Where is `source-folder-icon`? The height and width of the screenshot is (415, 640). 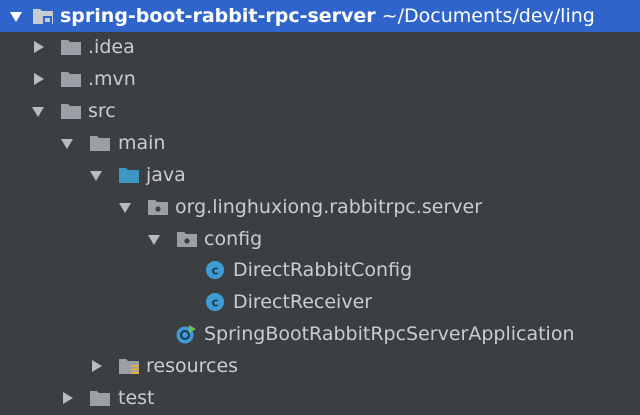
source-folder-icon is located at coordinates (129, 175).